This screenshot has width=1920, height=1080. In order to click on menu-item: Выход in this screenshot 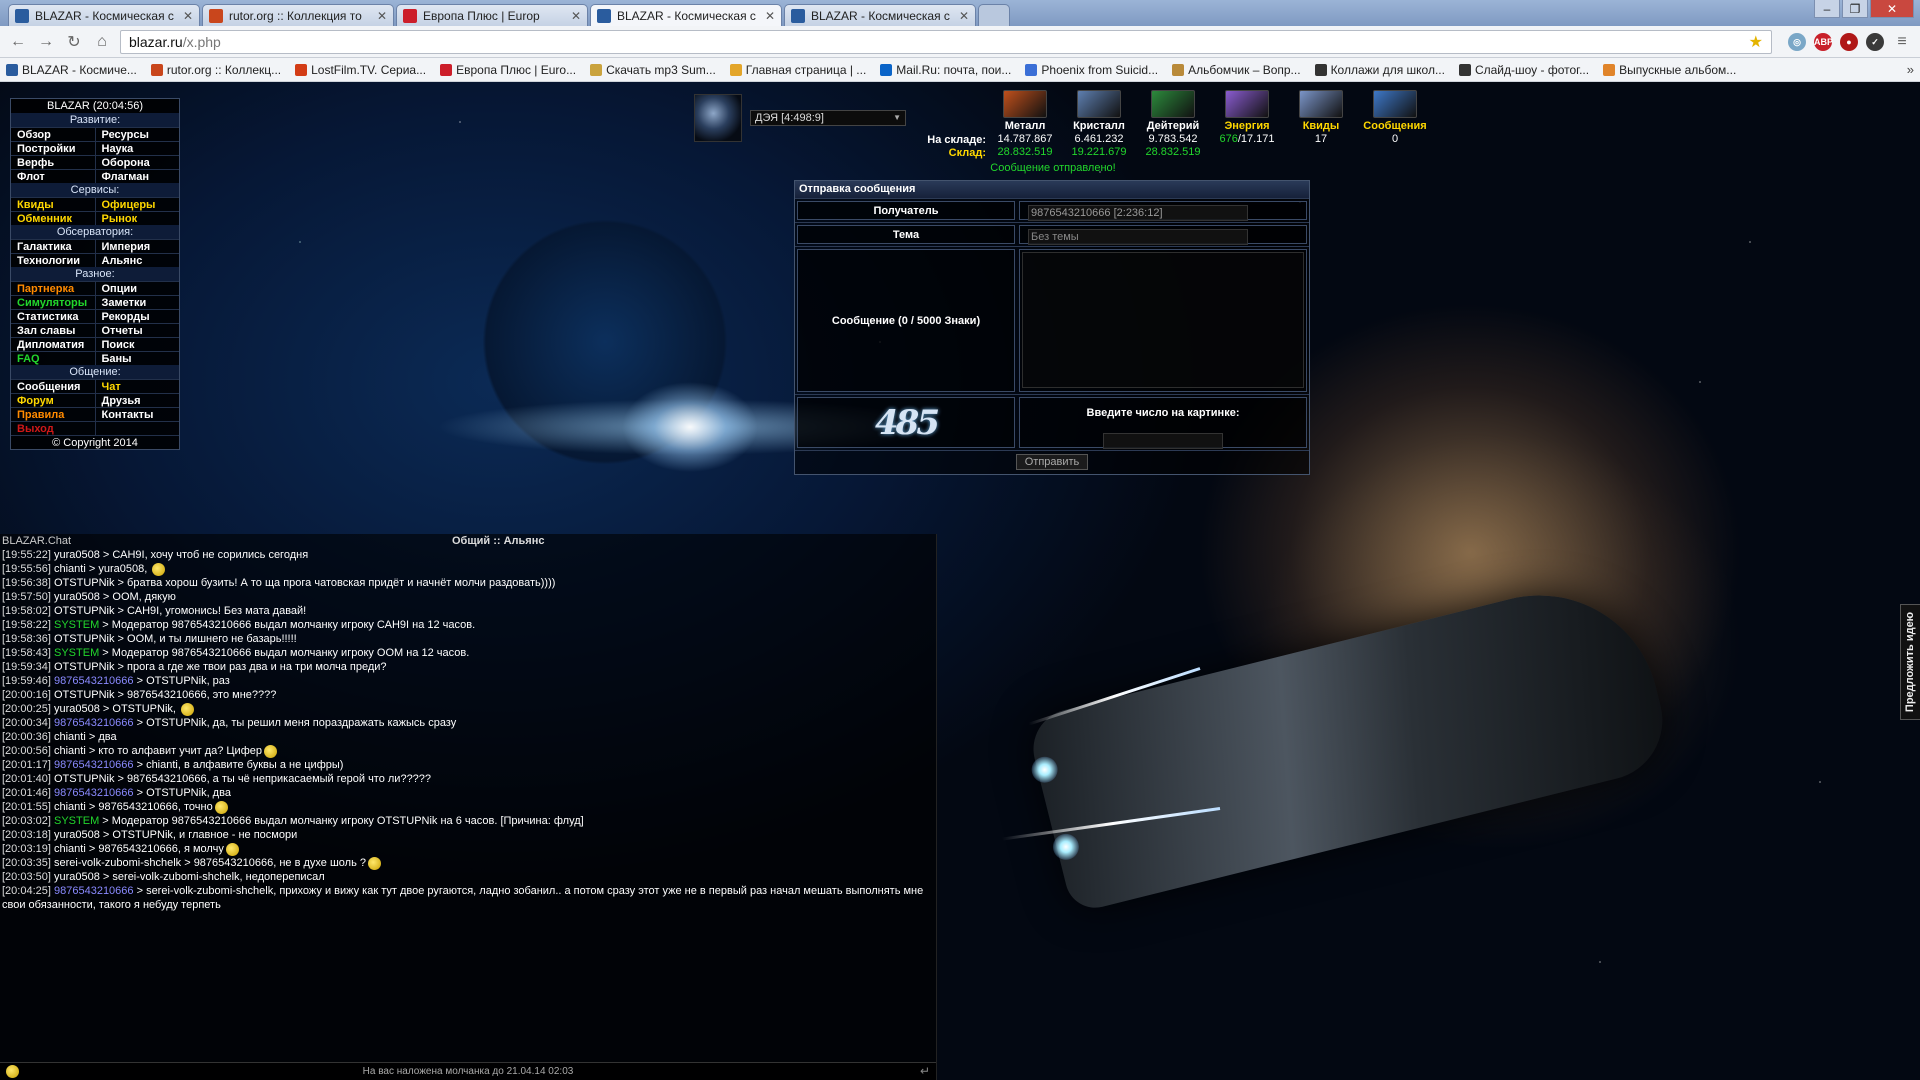, I will do `click(53, 428)`.